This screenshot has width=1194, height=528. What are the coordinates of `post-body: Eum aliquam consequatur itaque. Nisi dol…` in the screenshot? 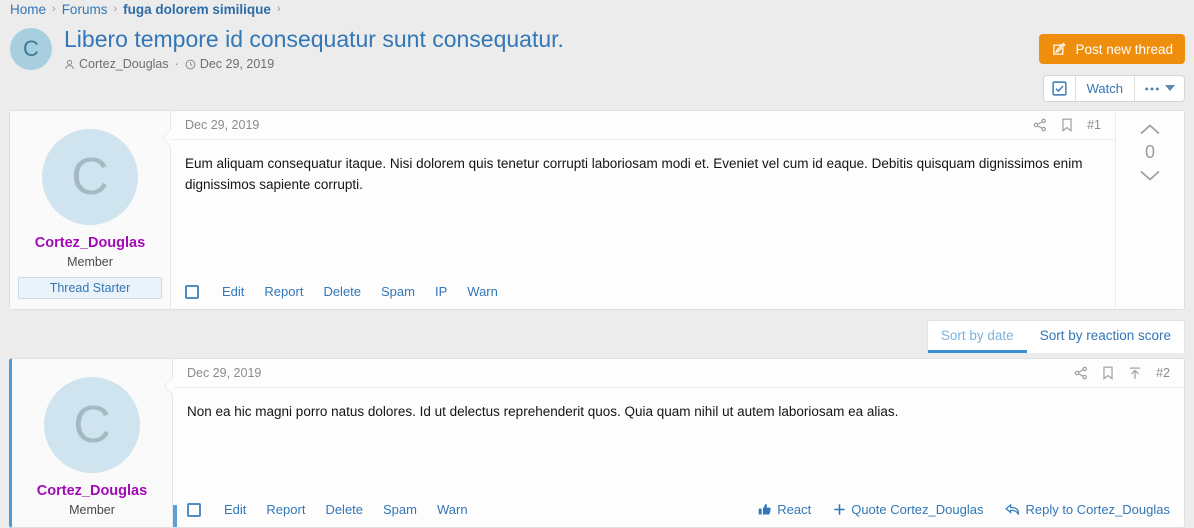 It's located at (634, 174).